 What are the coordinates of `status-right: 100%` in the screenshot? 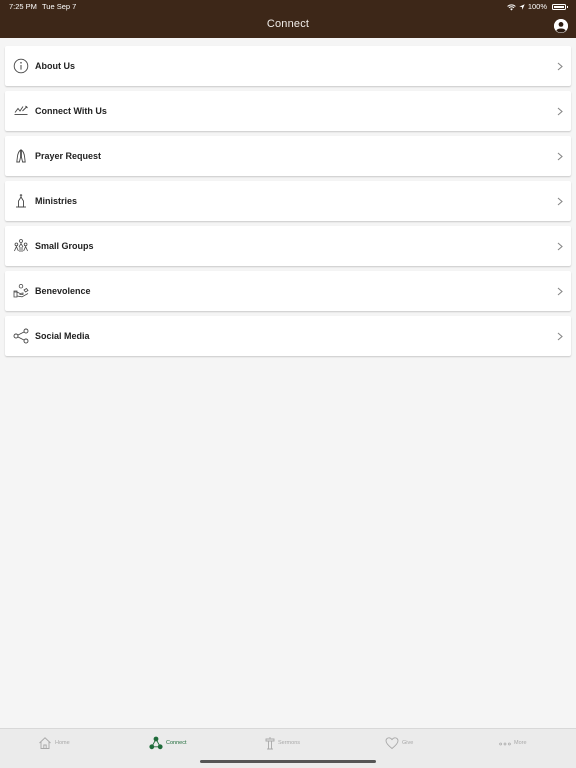 It's located at (537, 7).